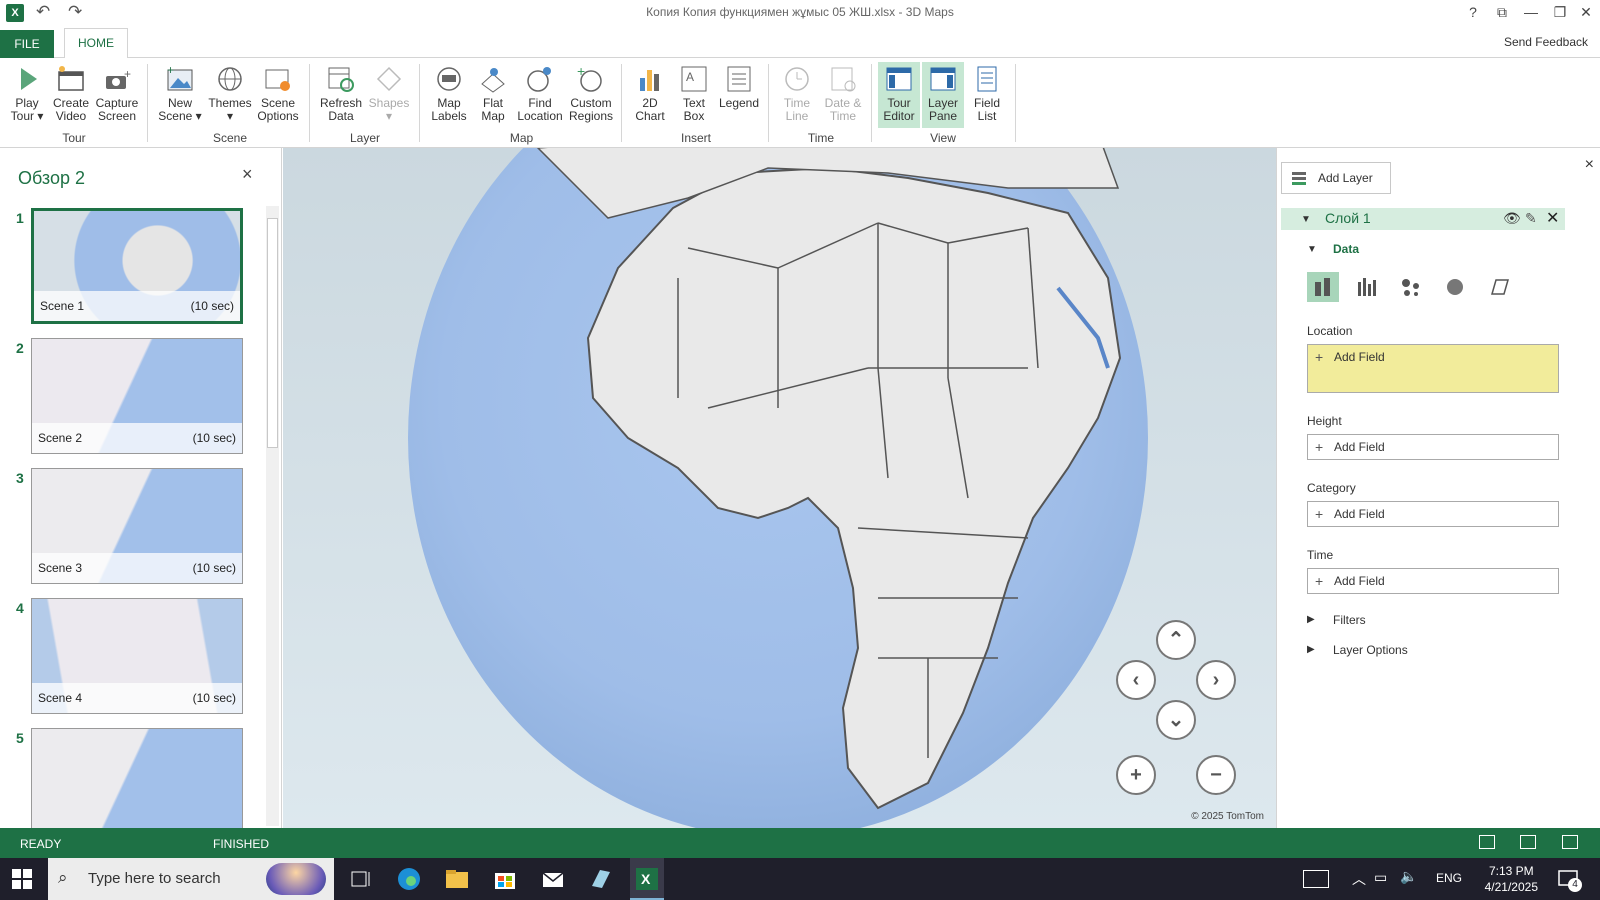 This screenshot has height=900, width=1600. What do you see at coordinates (1136, 680) in the screenshot?
I see `rotate-left-button: ‹` at bounding box center [1136, 680].